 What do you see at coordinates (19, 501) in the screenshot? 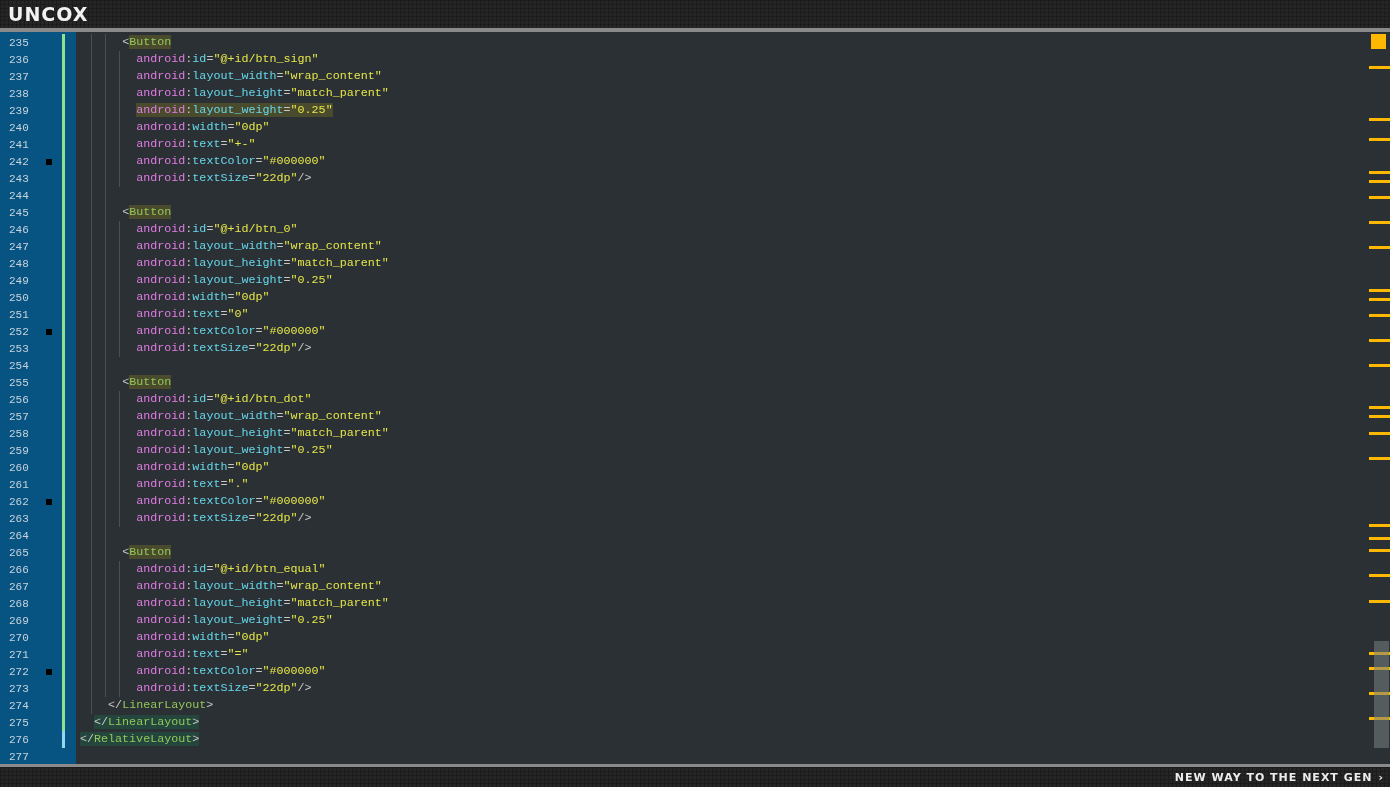
I see `line-number: 262` at bounding box center [19, 501].